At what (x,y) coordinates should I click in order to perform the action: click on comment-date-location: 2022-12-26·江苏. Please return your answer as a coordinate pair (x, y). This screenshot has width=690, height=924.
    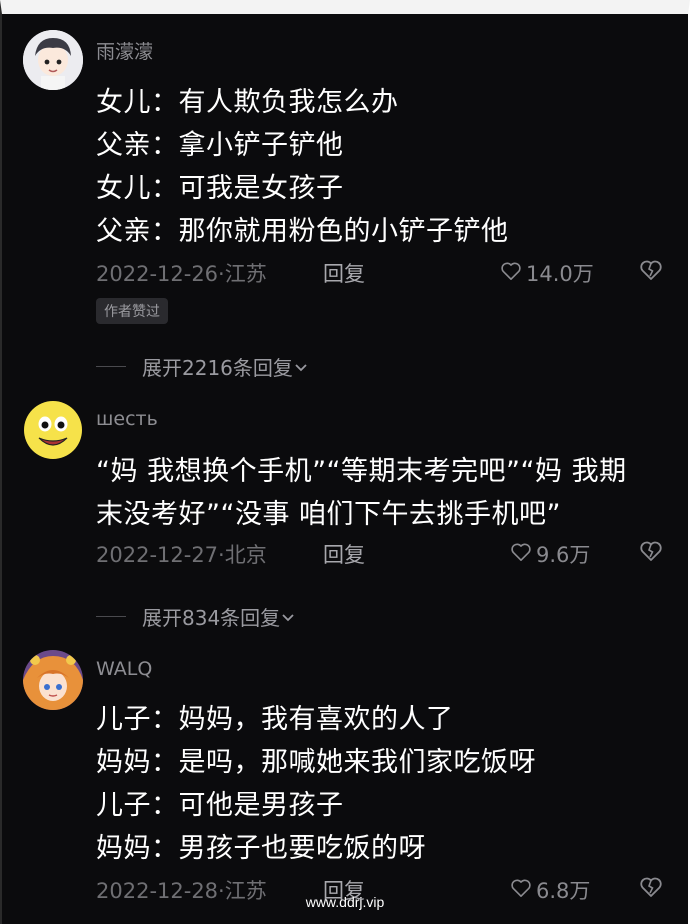
    Looking at the image, I should click on (181, 274).